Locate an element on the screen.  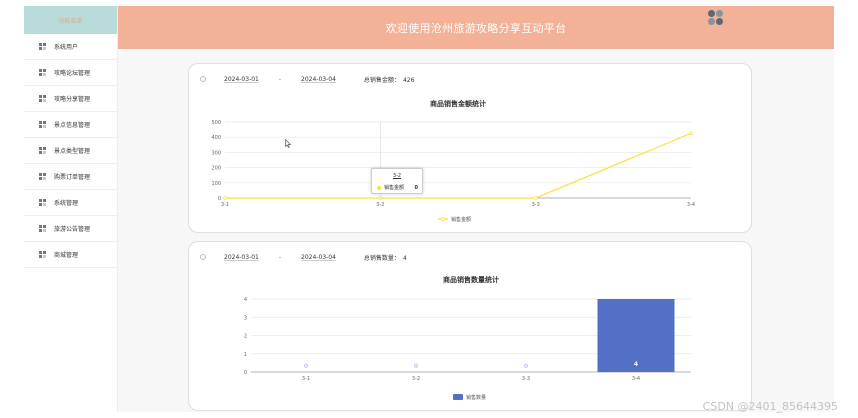
series-line is located at coordinates (458, 165).